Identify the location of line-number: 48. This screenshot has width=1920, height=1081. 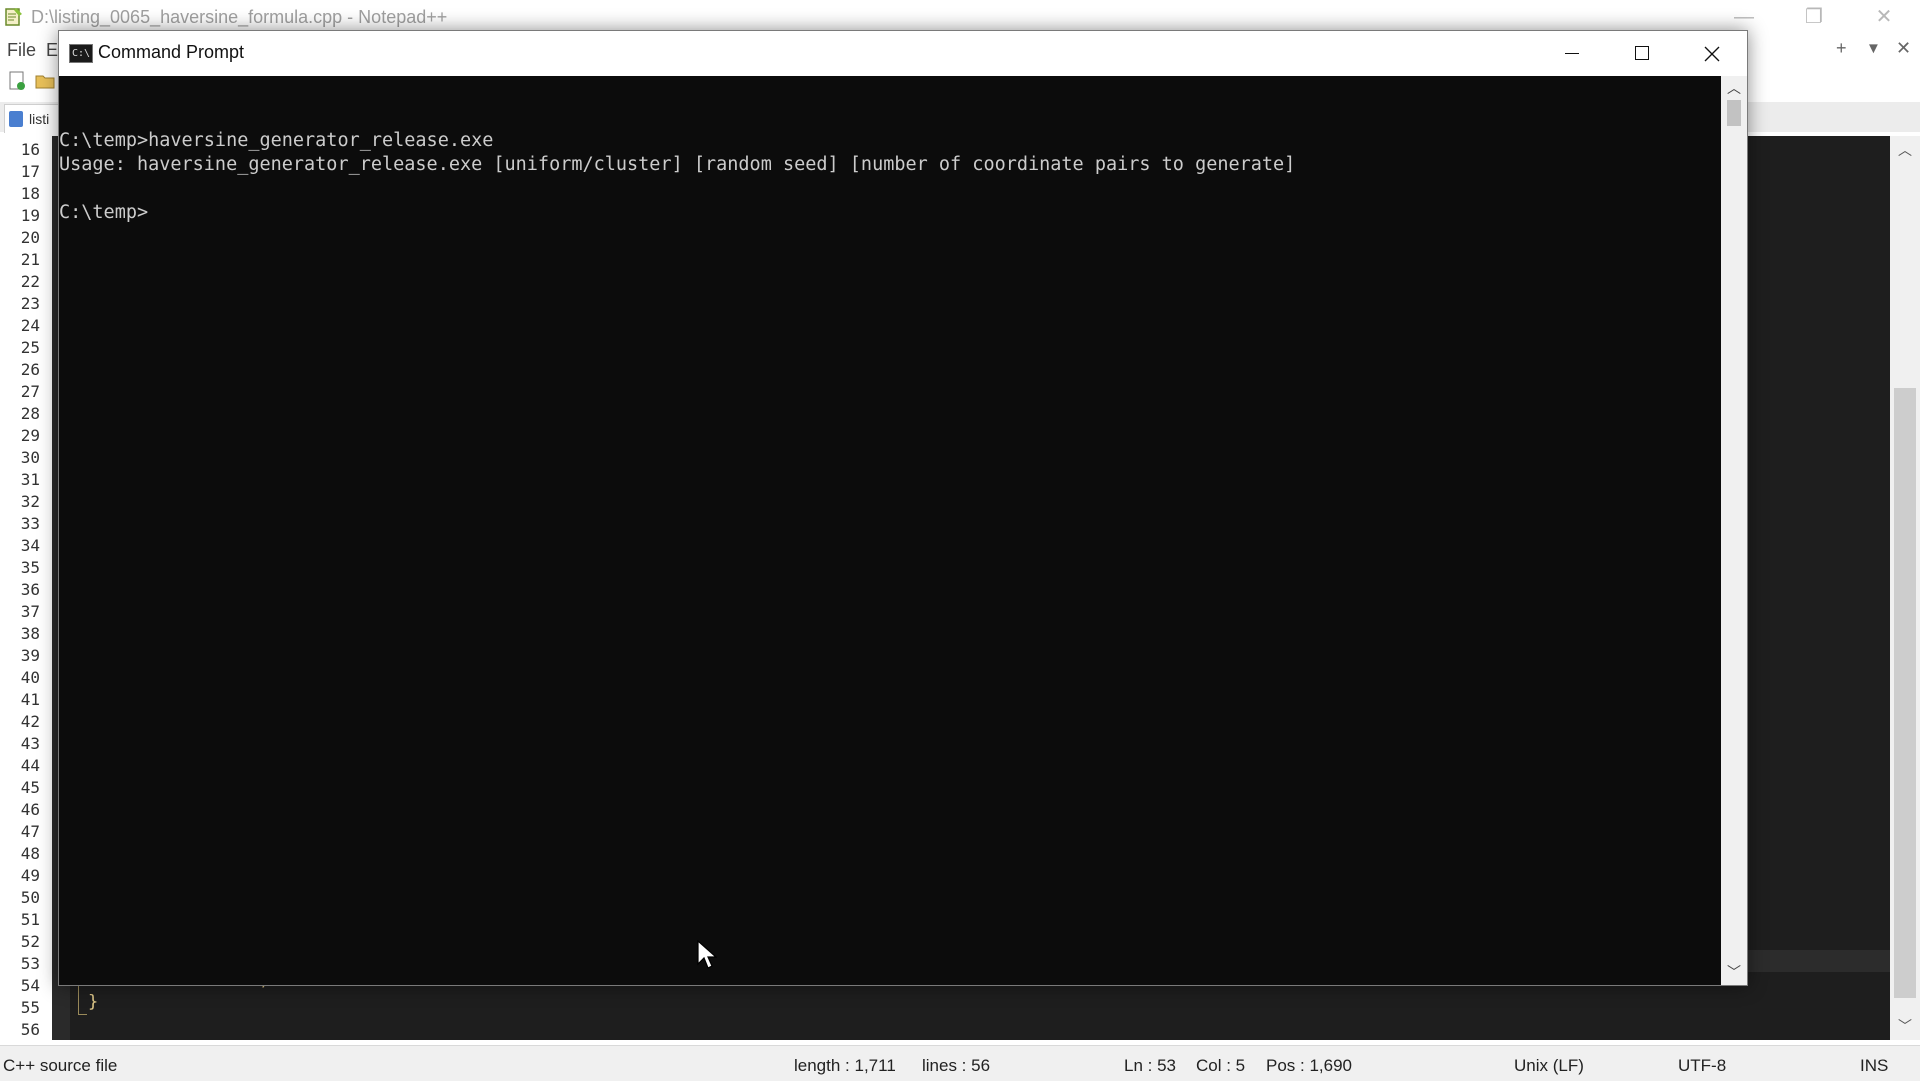
(30, 853).